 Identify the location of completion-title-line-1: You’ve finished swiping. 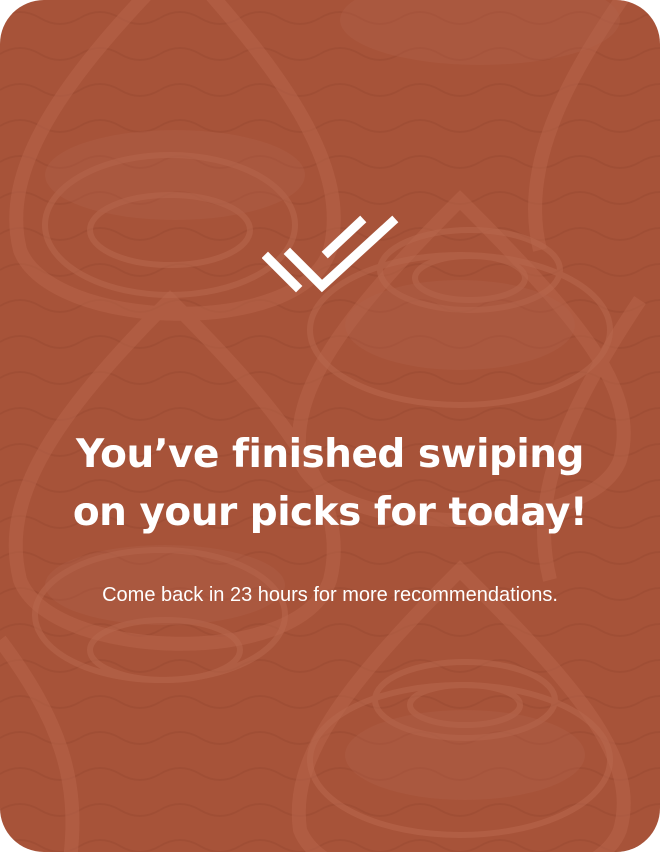
(330, 454).